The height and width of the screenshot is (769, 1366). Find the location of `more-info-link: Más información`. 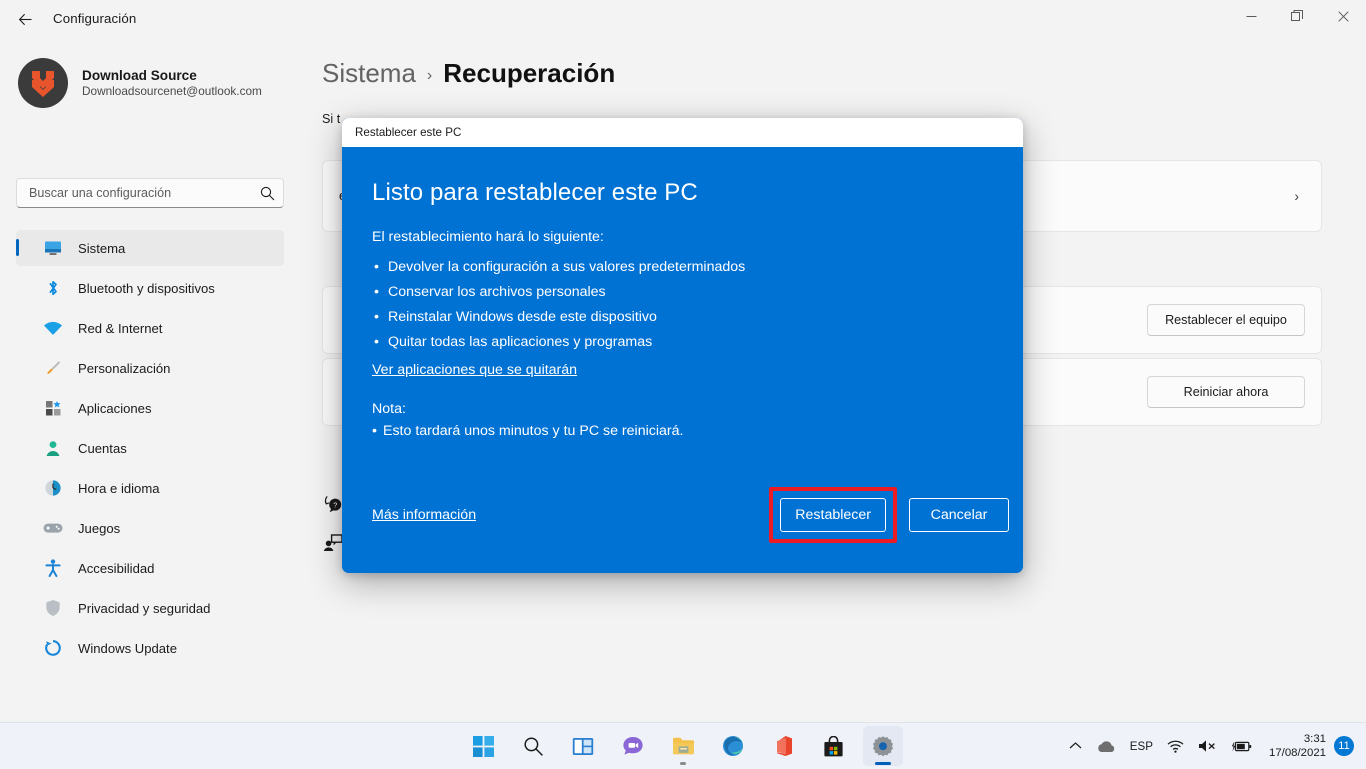

more-info-link: Más información is located at coordinates (424, 515).